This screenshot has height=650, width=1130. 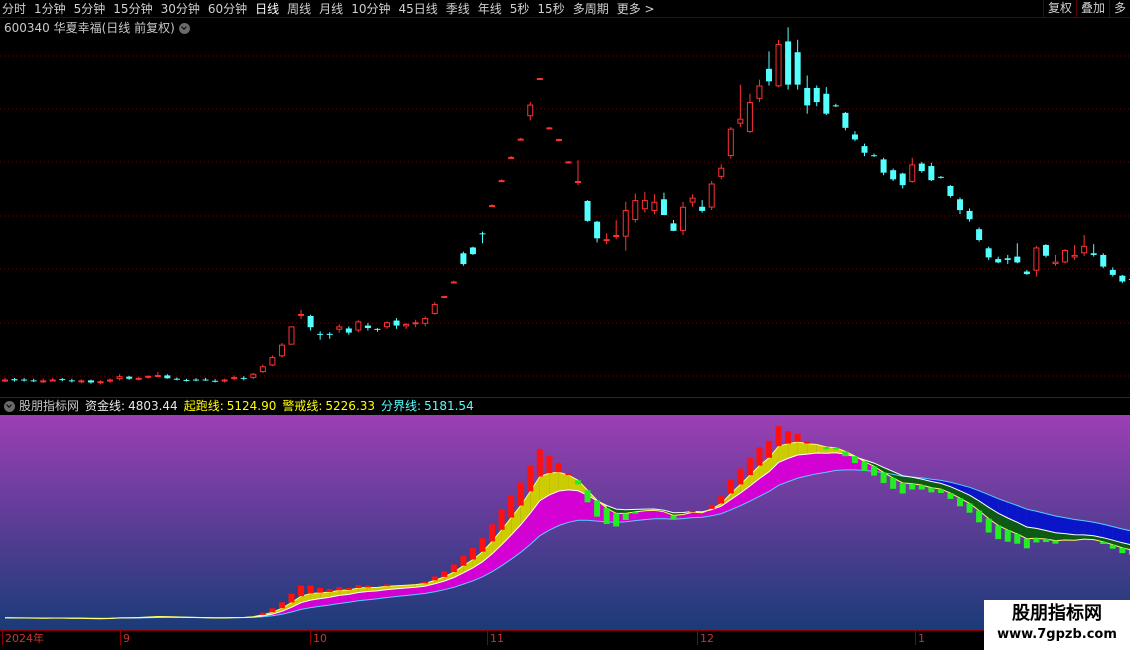 I want to click on period-tab: 多周期, so click(x=591, y=9).